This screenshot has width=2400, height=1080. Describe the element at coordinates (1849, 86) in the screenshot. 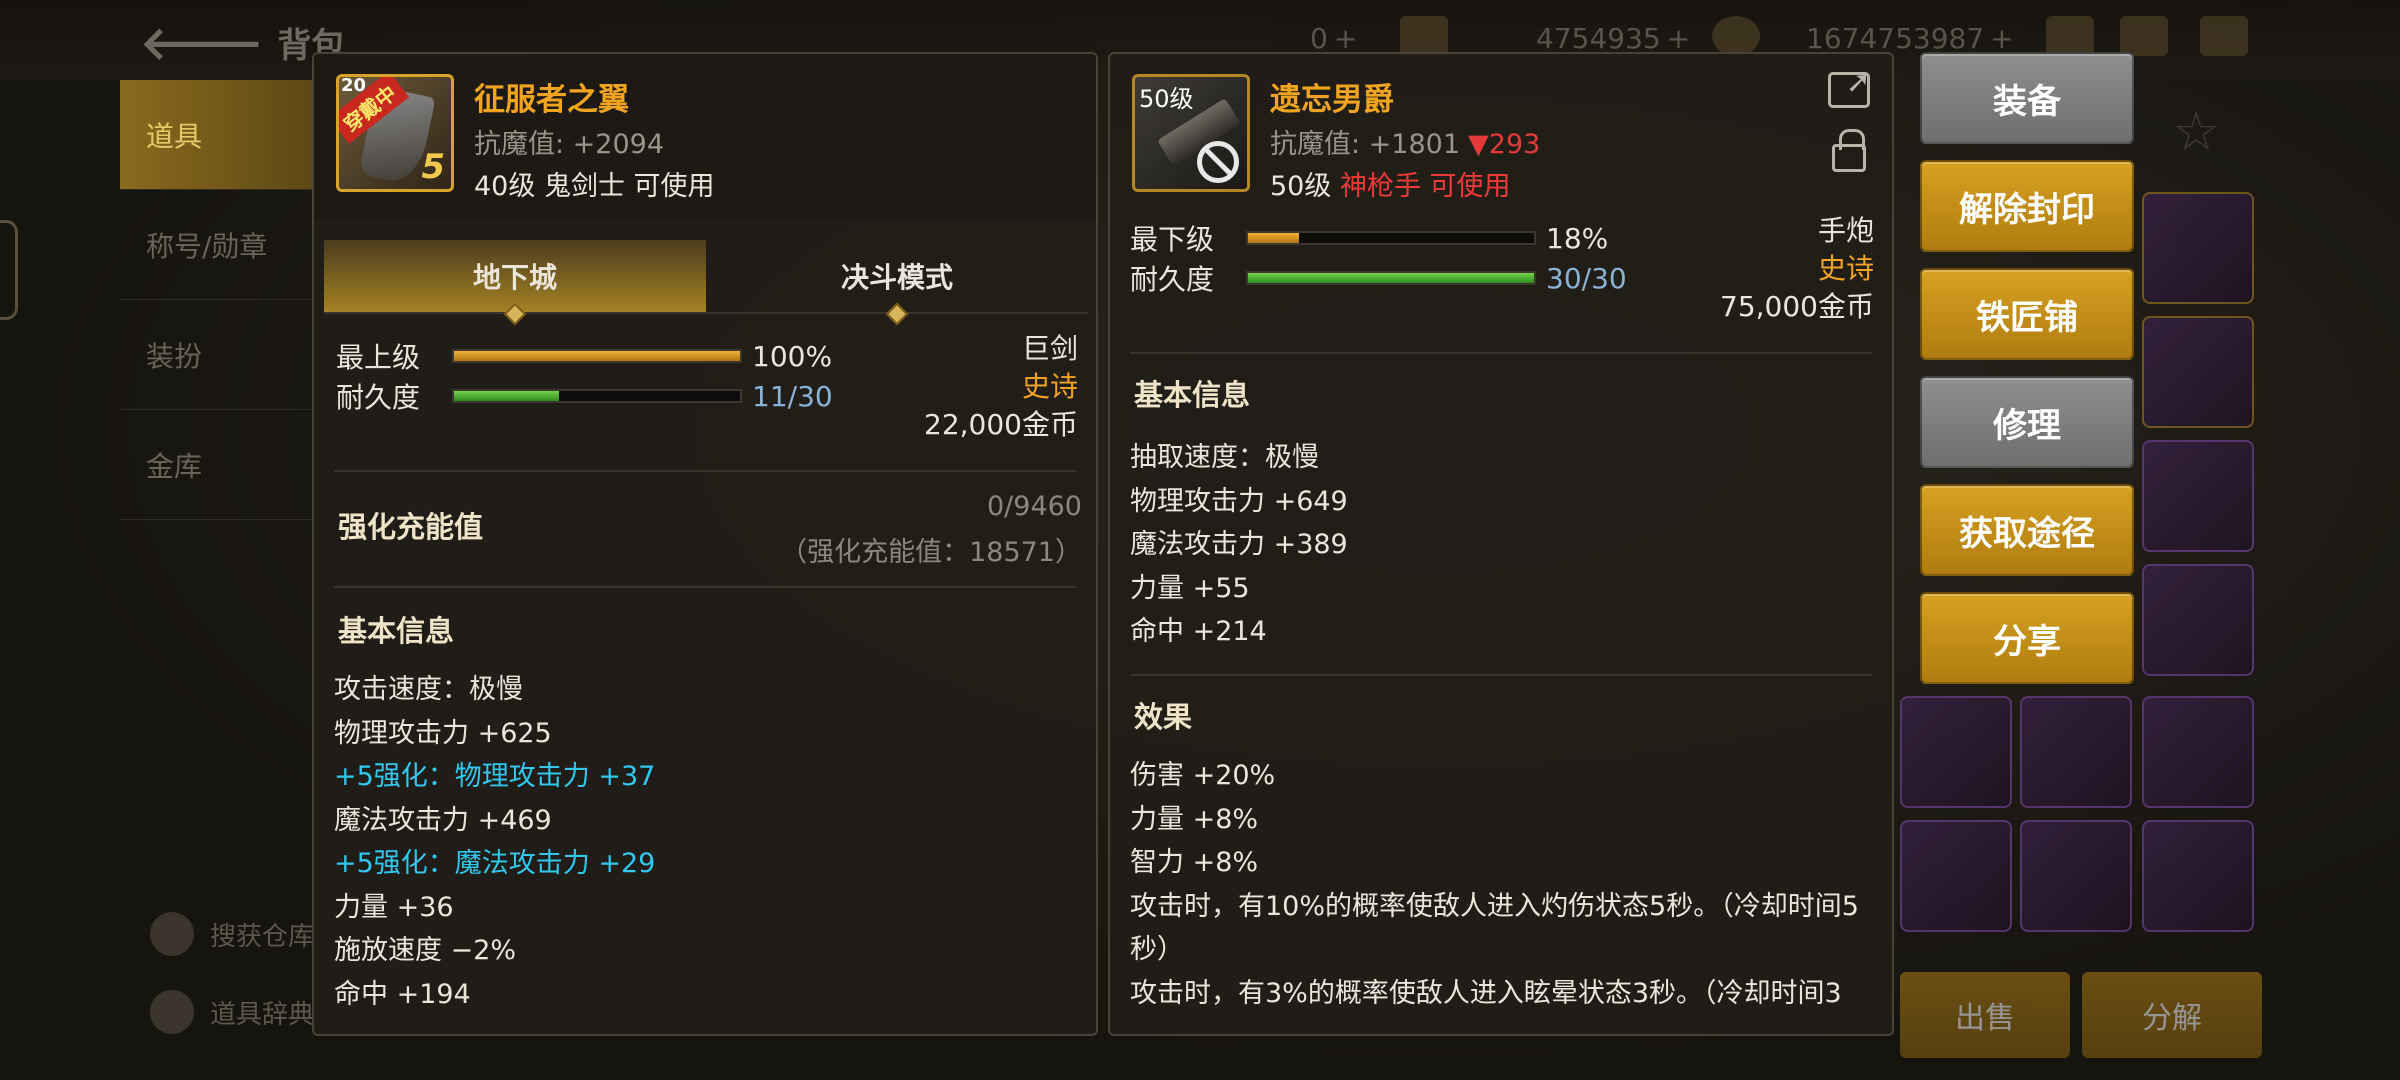

I see `share-icon` at that location.